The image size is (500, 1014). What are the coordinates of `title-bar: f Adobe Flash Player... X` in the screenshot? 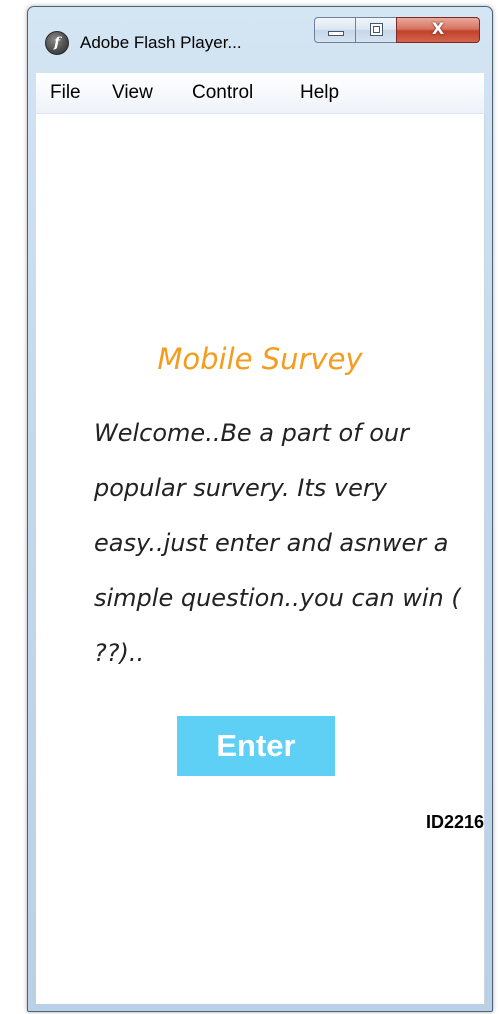 It's located at (260, 39).